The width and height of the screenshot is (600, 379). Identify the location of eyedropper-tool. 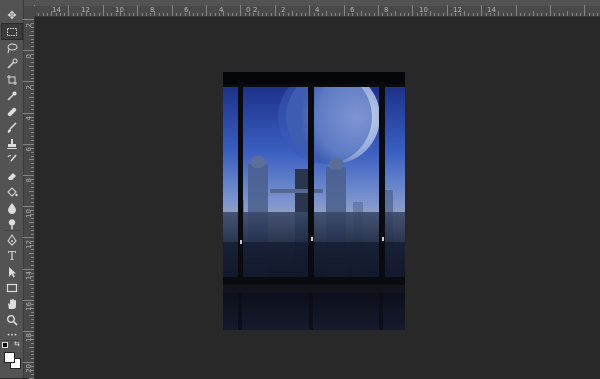
(12, 95).